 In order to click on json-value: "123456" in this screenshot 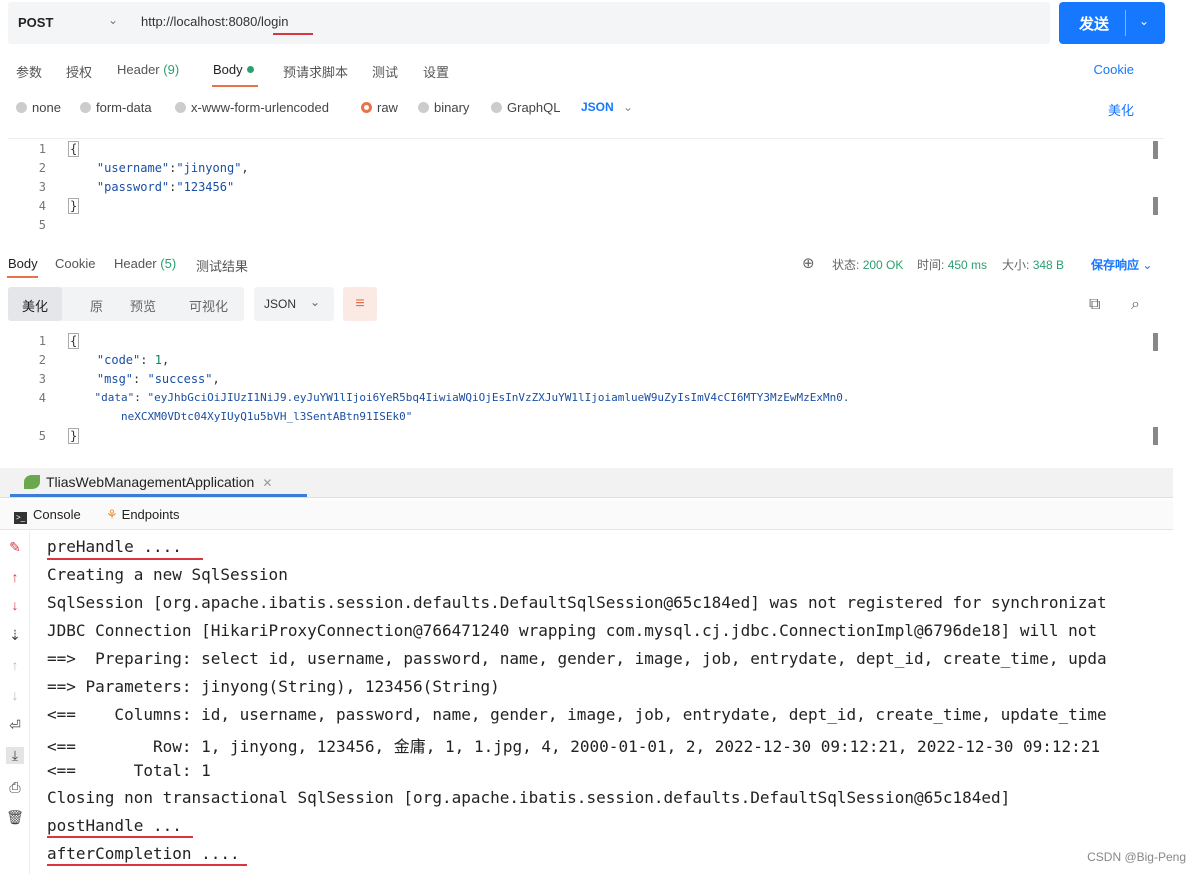, I will do `click(205, 187)`.